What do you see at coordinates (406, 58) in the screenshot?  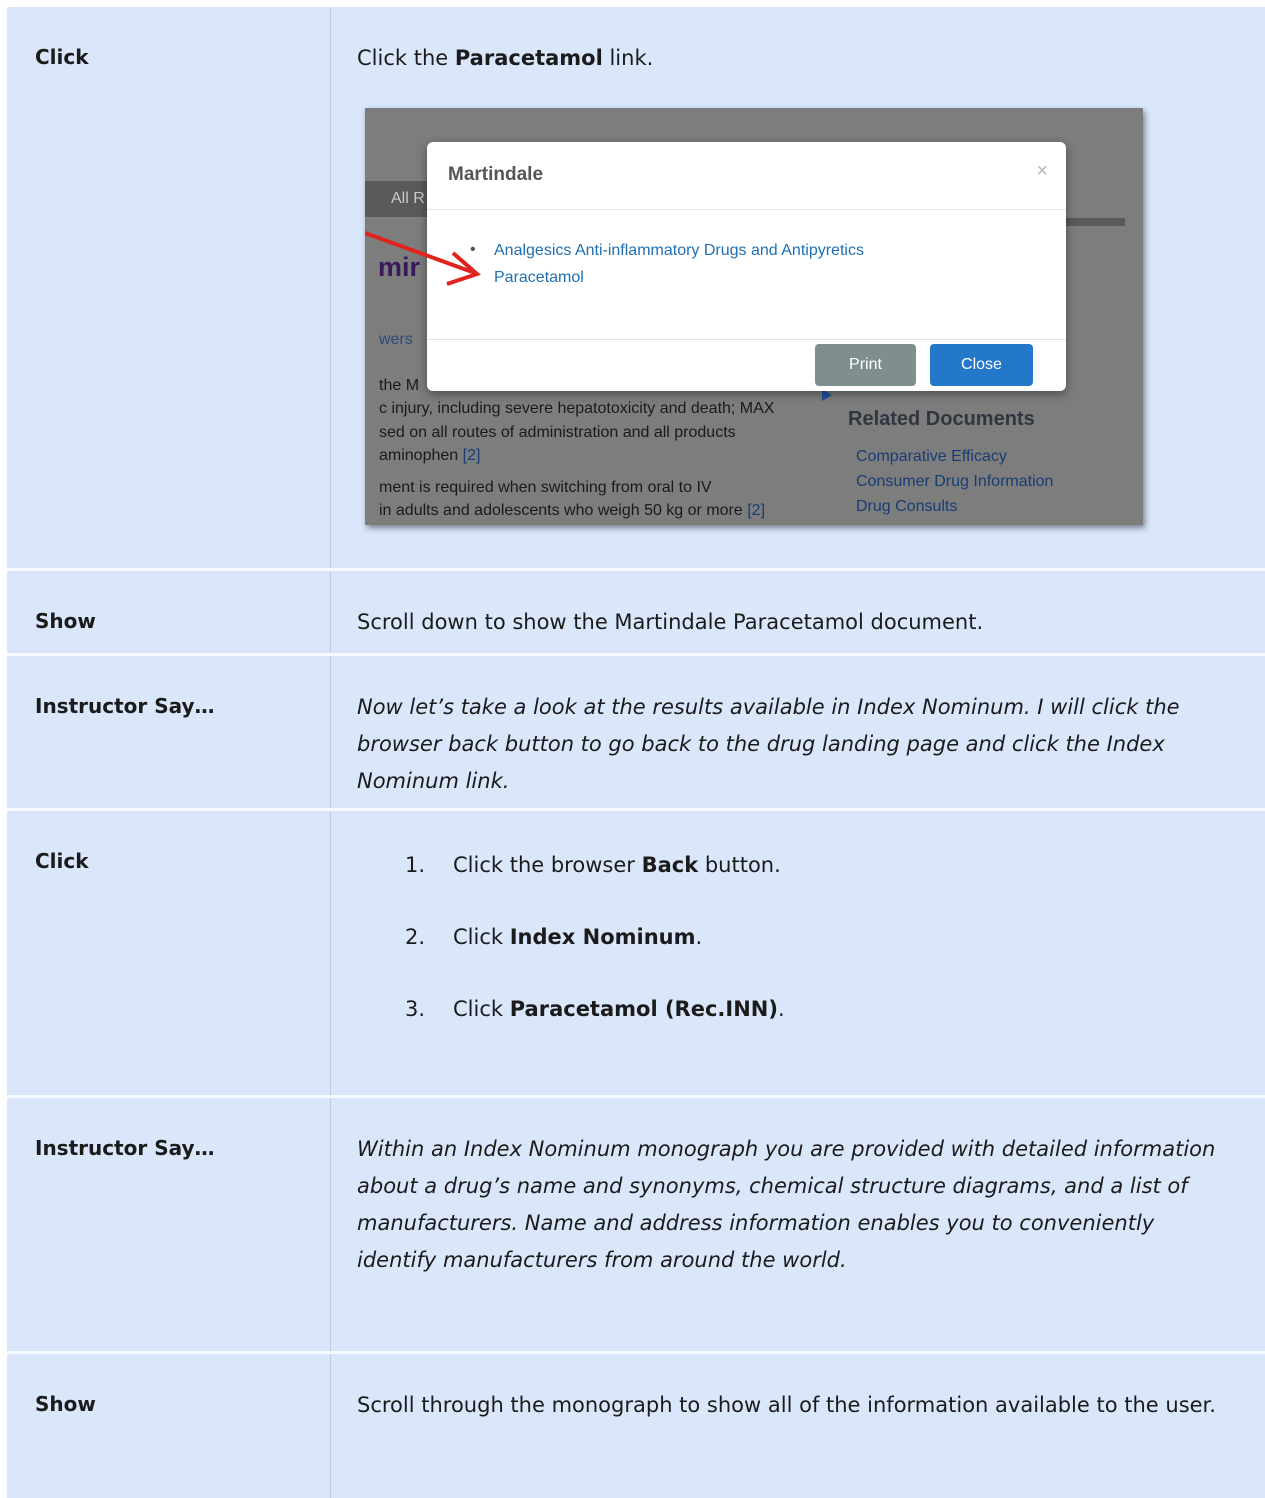 I see `instruction-text: Click the` at bounding box center [406, 58].